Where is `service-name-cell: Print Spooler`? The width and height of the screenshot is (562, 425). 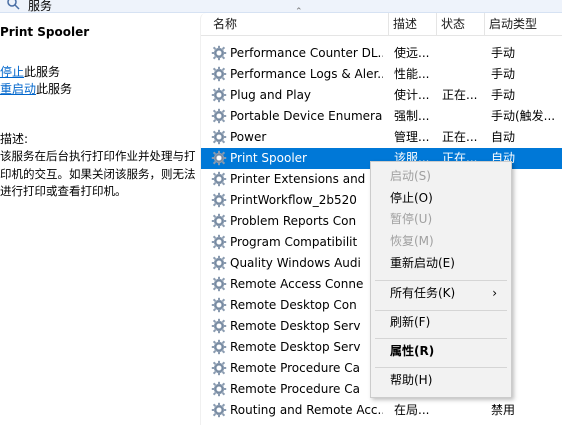 service-name-cell: Print Spooler is located at coordinates (268, 158).